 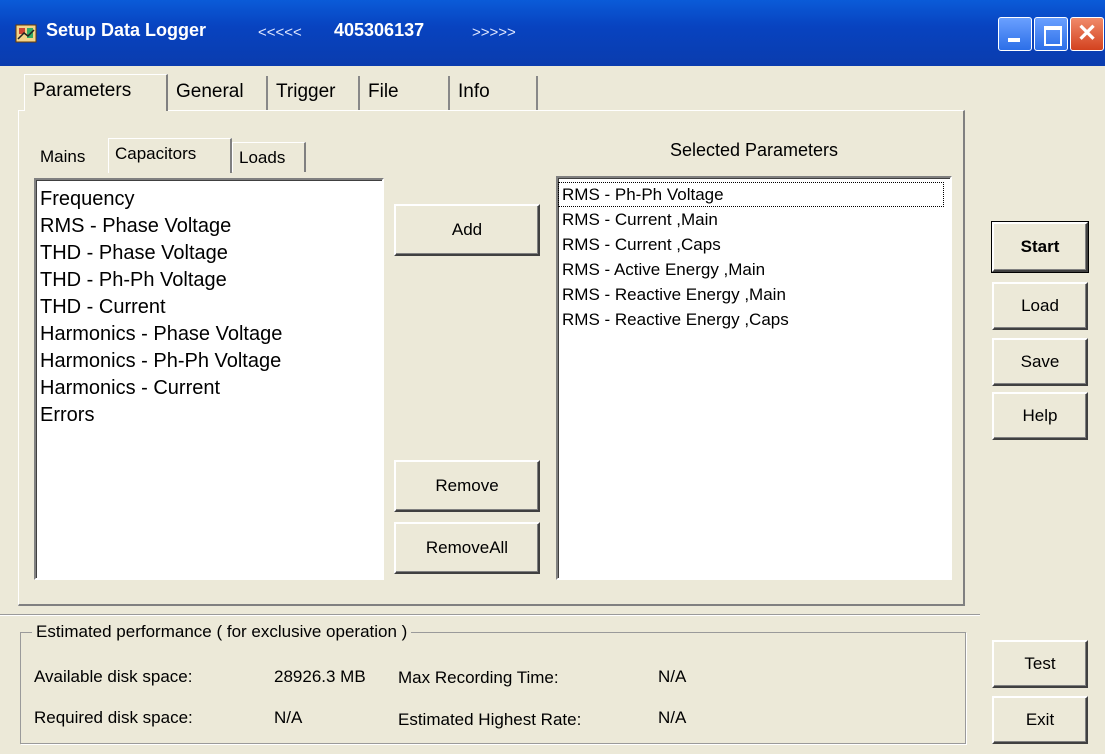 I want to click on divider, so click(x=490, y=615).